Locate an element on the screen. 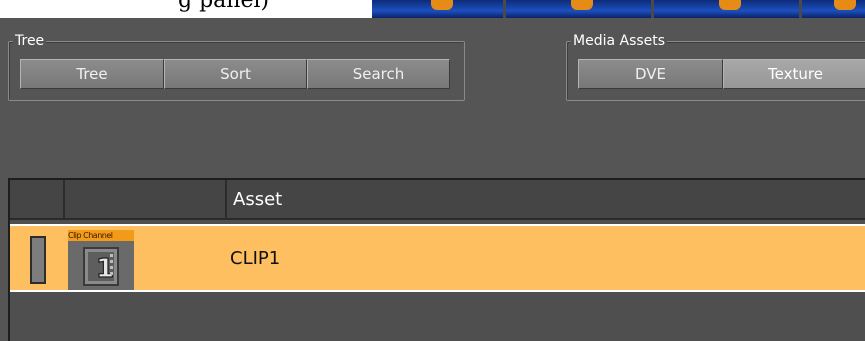 Image resolution: width=865 pixels, height=341 pixels. texture-button-label: Texture is located at coordinates (795, 74).